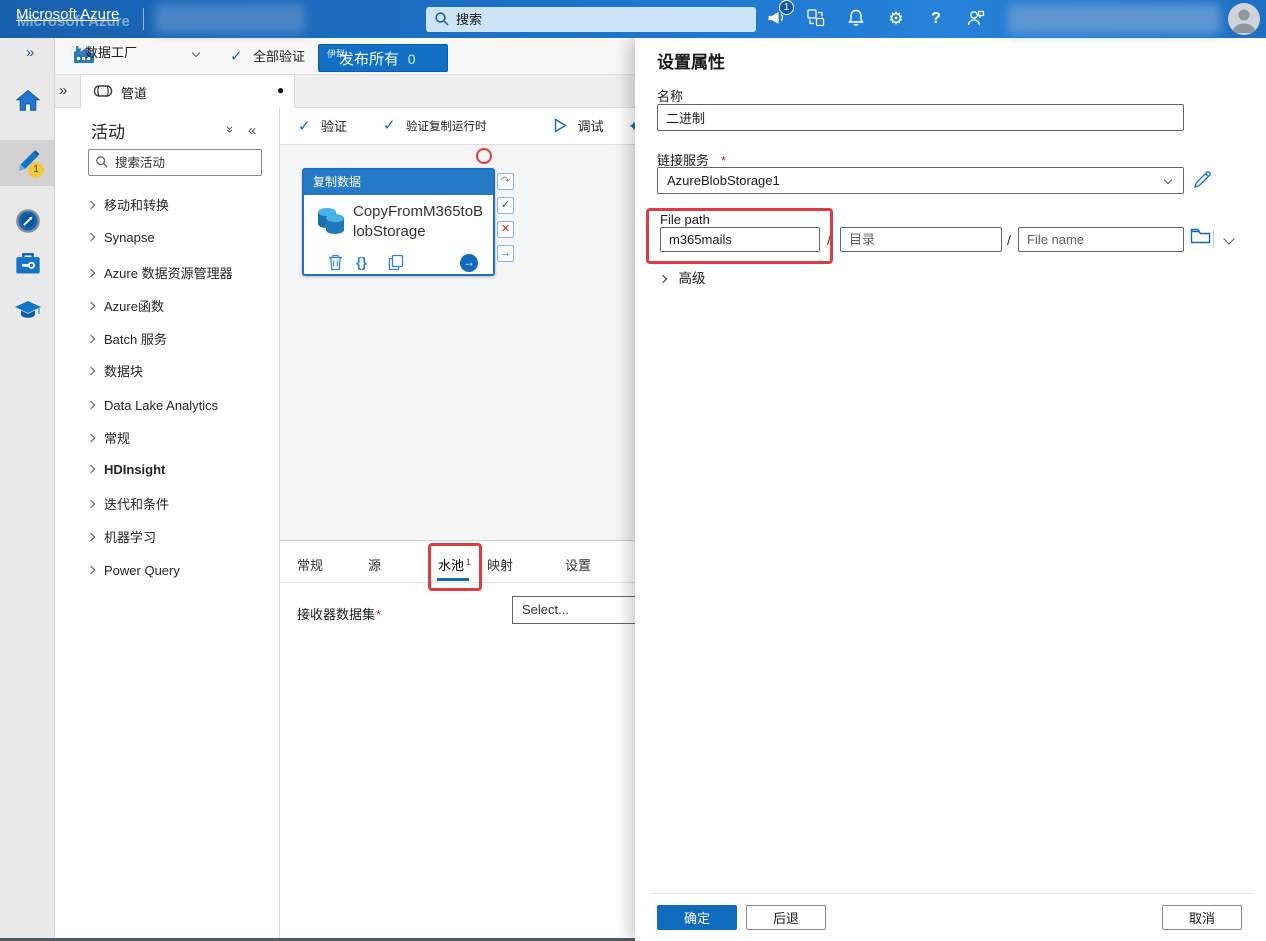 The width and height of the screenshot is (1266, 941). What do you see at coordinates (179, 408) in the screenshot?
I see `activity-category-data-lake-analytics: Data Lake Analytics` at bounding box center [179, 408].